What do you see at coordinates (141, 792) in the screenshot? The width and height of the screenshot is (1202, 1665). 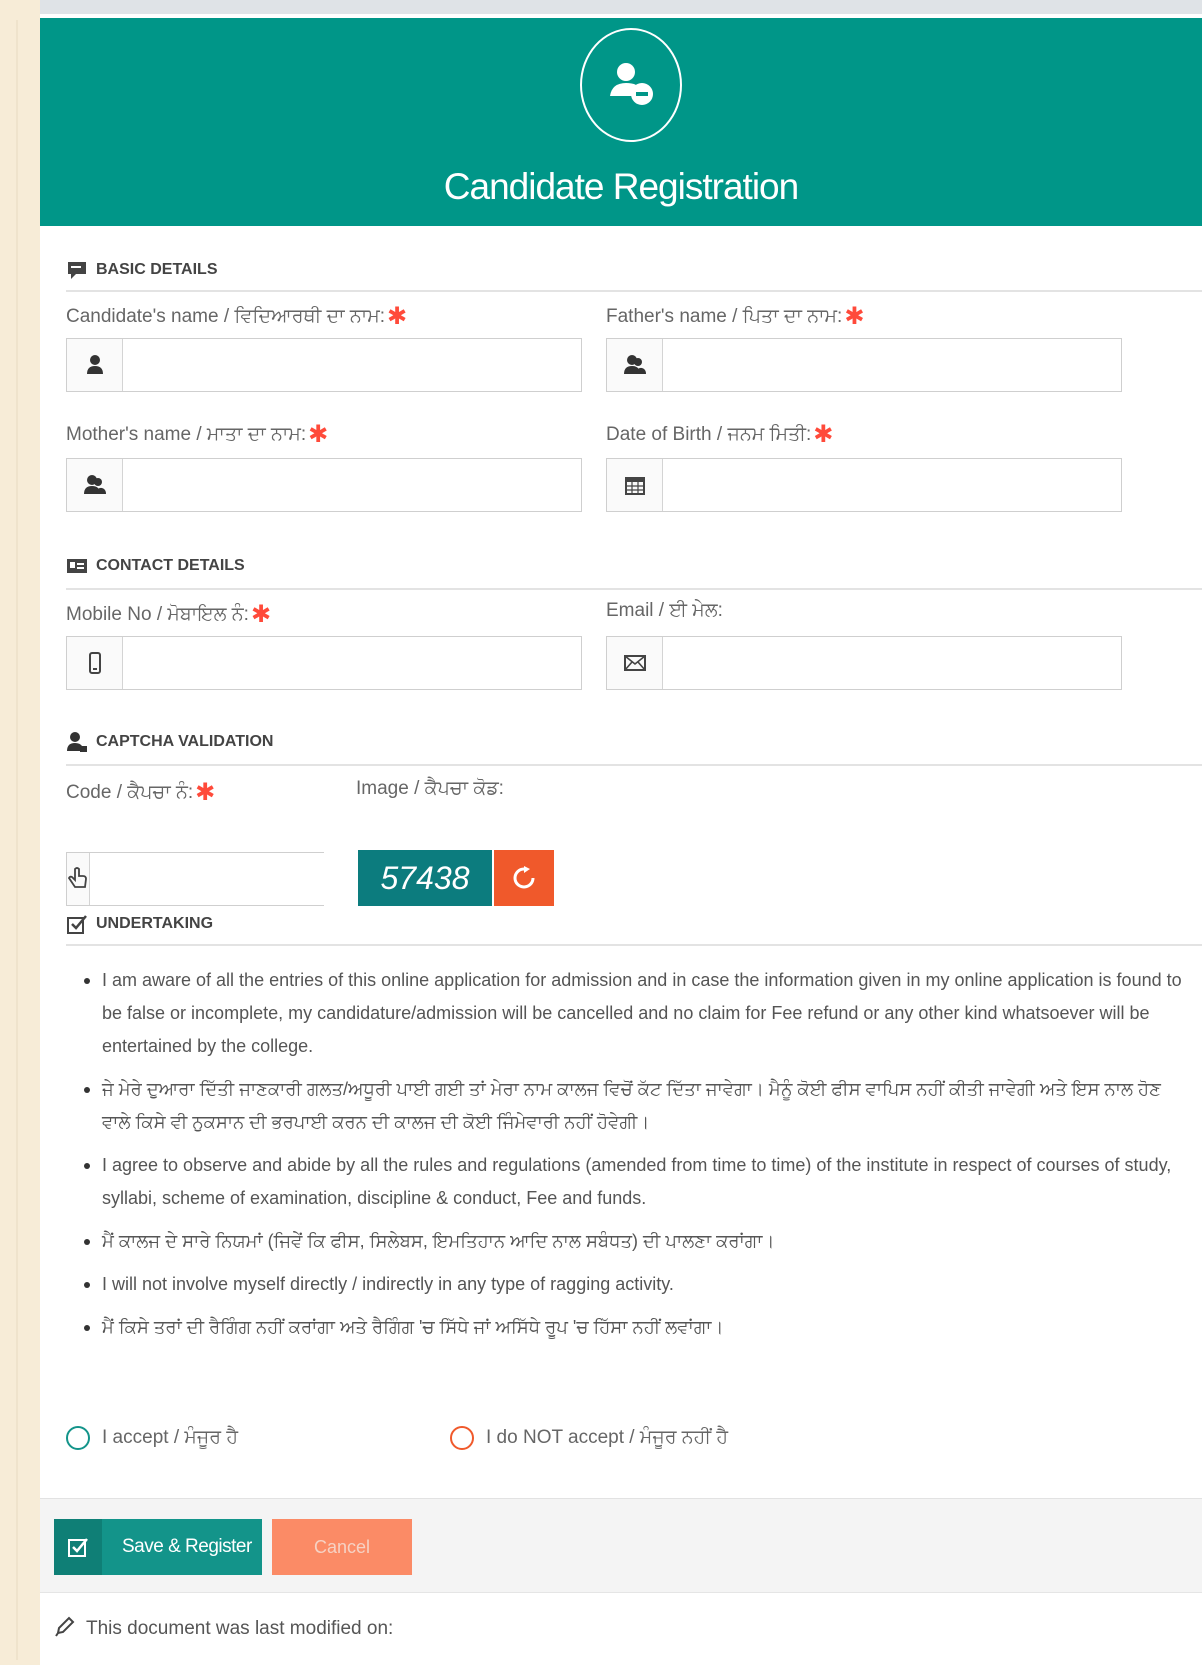 I see `captcha-code-label: Code / ਕੈਪਚਾ ਨੰ:✱` at bounding box center [141, 792].